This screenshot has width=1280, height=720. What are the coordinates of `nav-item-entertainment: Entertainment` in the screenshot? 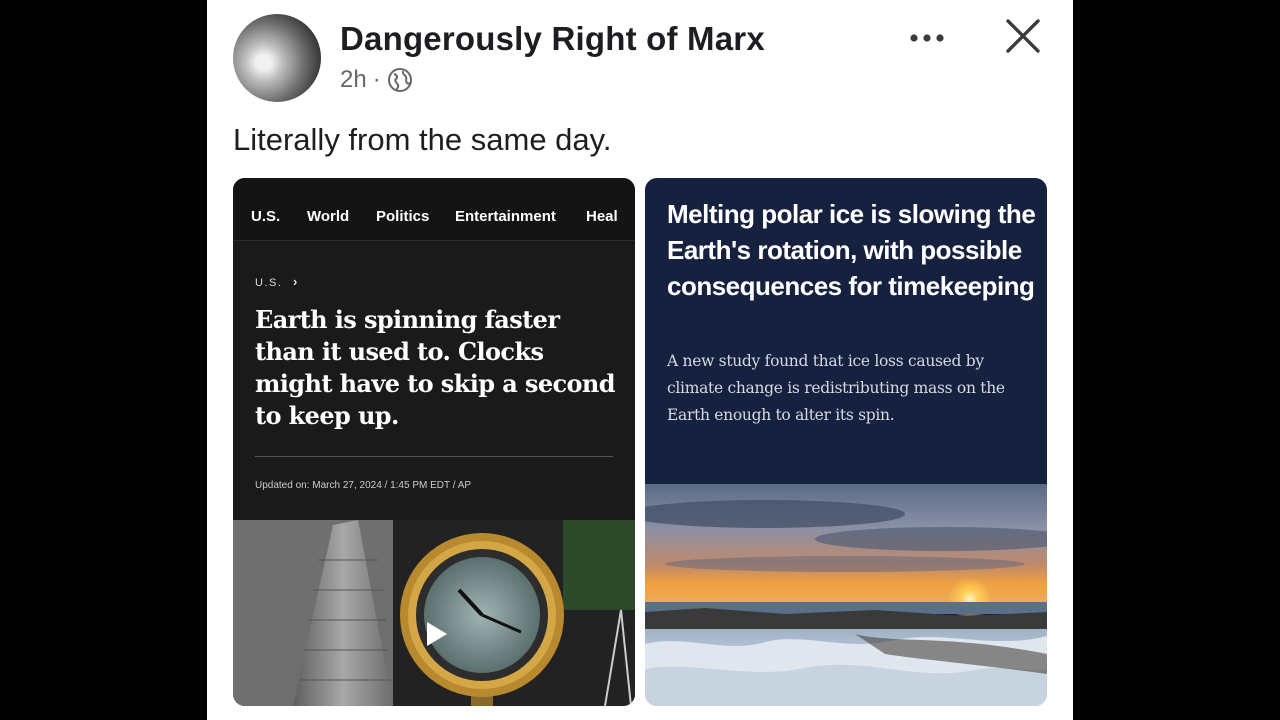 It's located at (505, 216).